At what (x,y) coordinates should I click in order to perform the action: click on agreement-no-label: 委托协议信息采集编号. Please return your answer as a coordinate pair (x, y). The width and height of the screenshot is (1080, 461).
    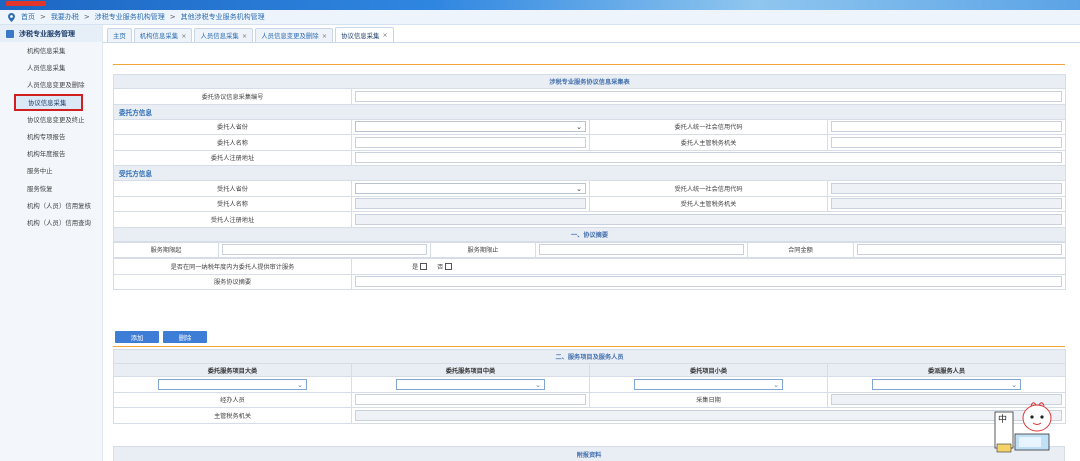
    Looking at the image, I should click on (232, 96).